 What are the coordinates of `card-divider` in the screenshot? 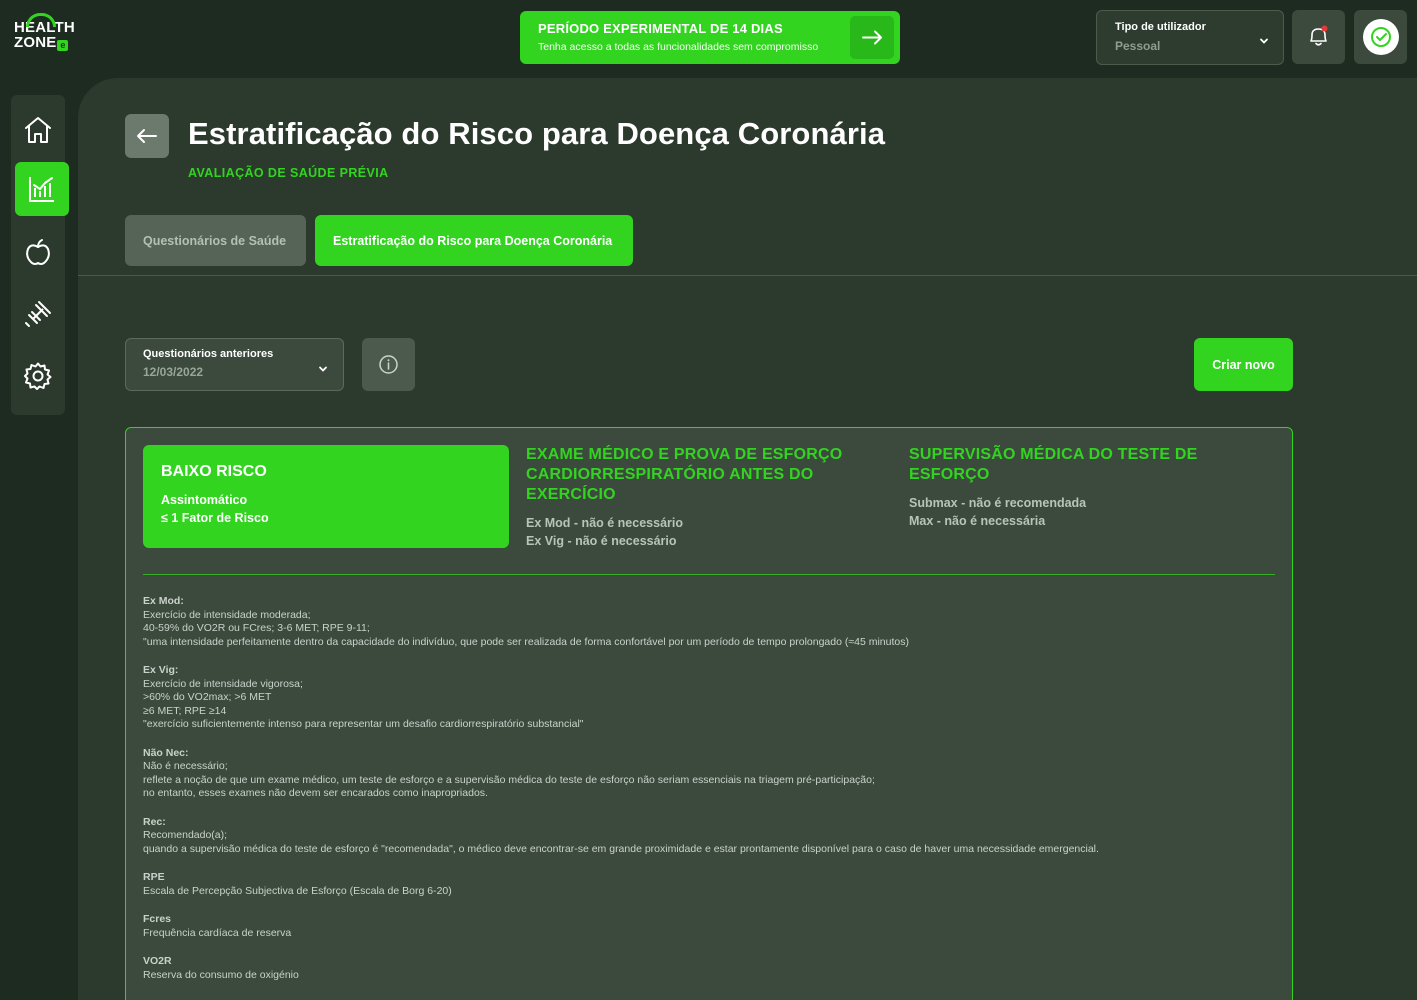 It's located at (709, 574).